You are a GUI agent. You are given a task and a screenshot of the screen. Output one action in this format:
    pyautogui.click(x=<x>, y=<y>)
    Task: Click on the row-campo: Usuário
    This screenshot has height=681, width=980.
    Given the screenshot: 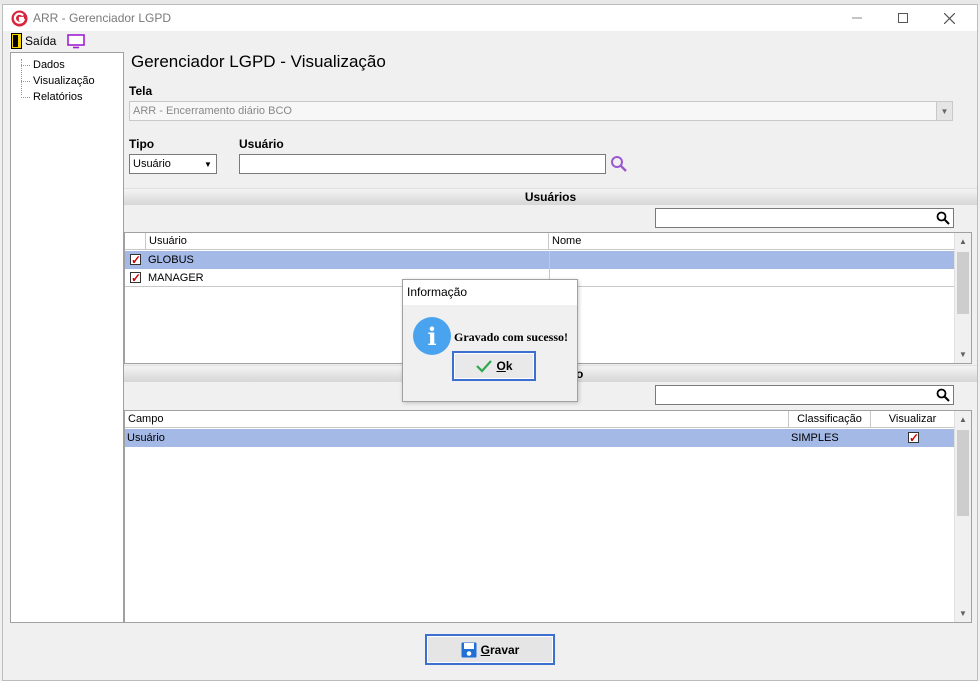 What is the action you would take?
    pyautogui.click(x=146, y=438)
    